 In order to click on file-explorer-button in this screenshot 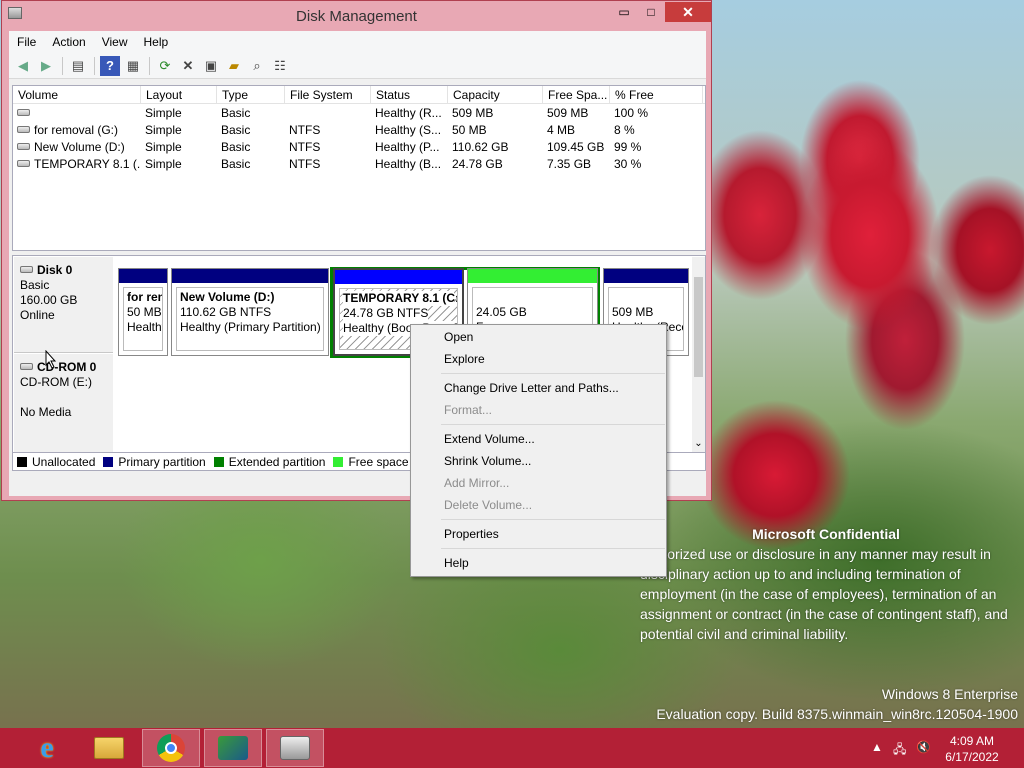, I will do `click(109, 748)`.